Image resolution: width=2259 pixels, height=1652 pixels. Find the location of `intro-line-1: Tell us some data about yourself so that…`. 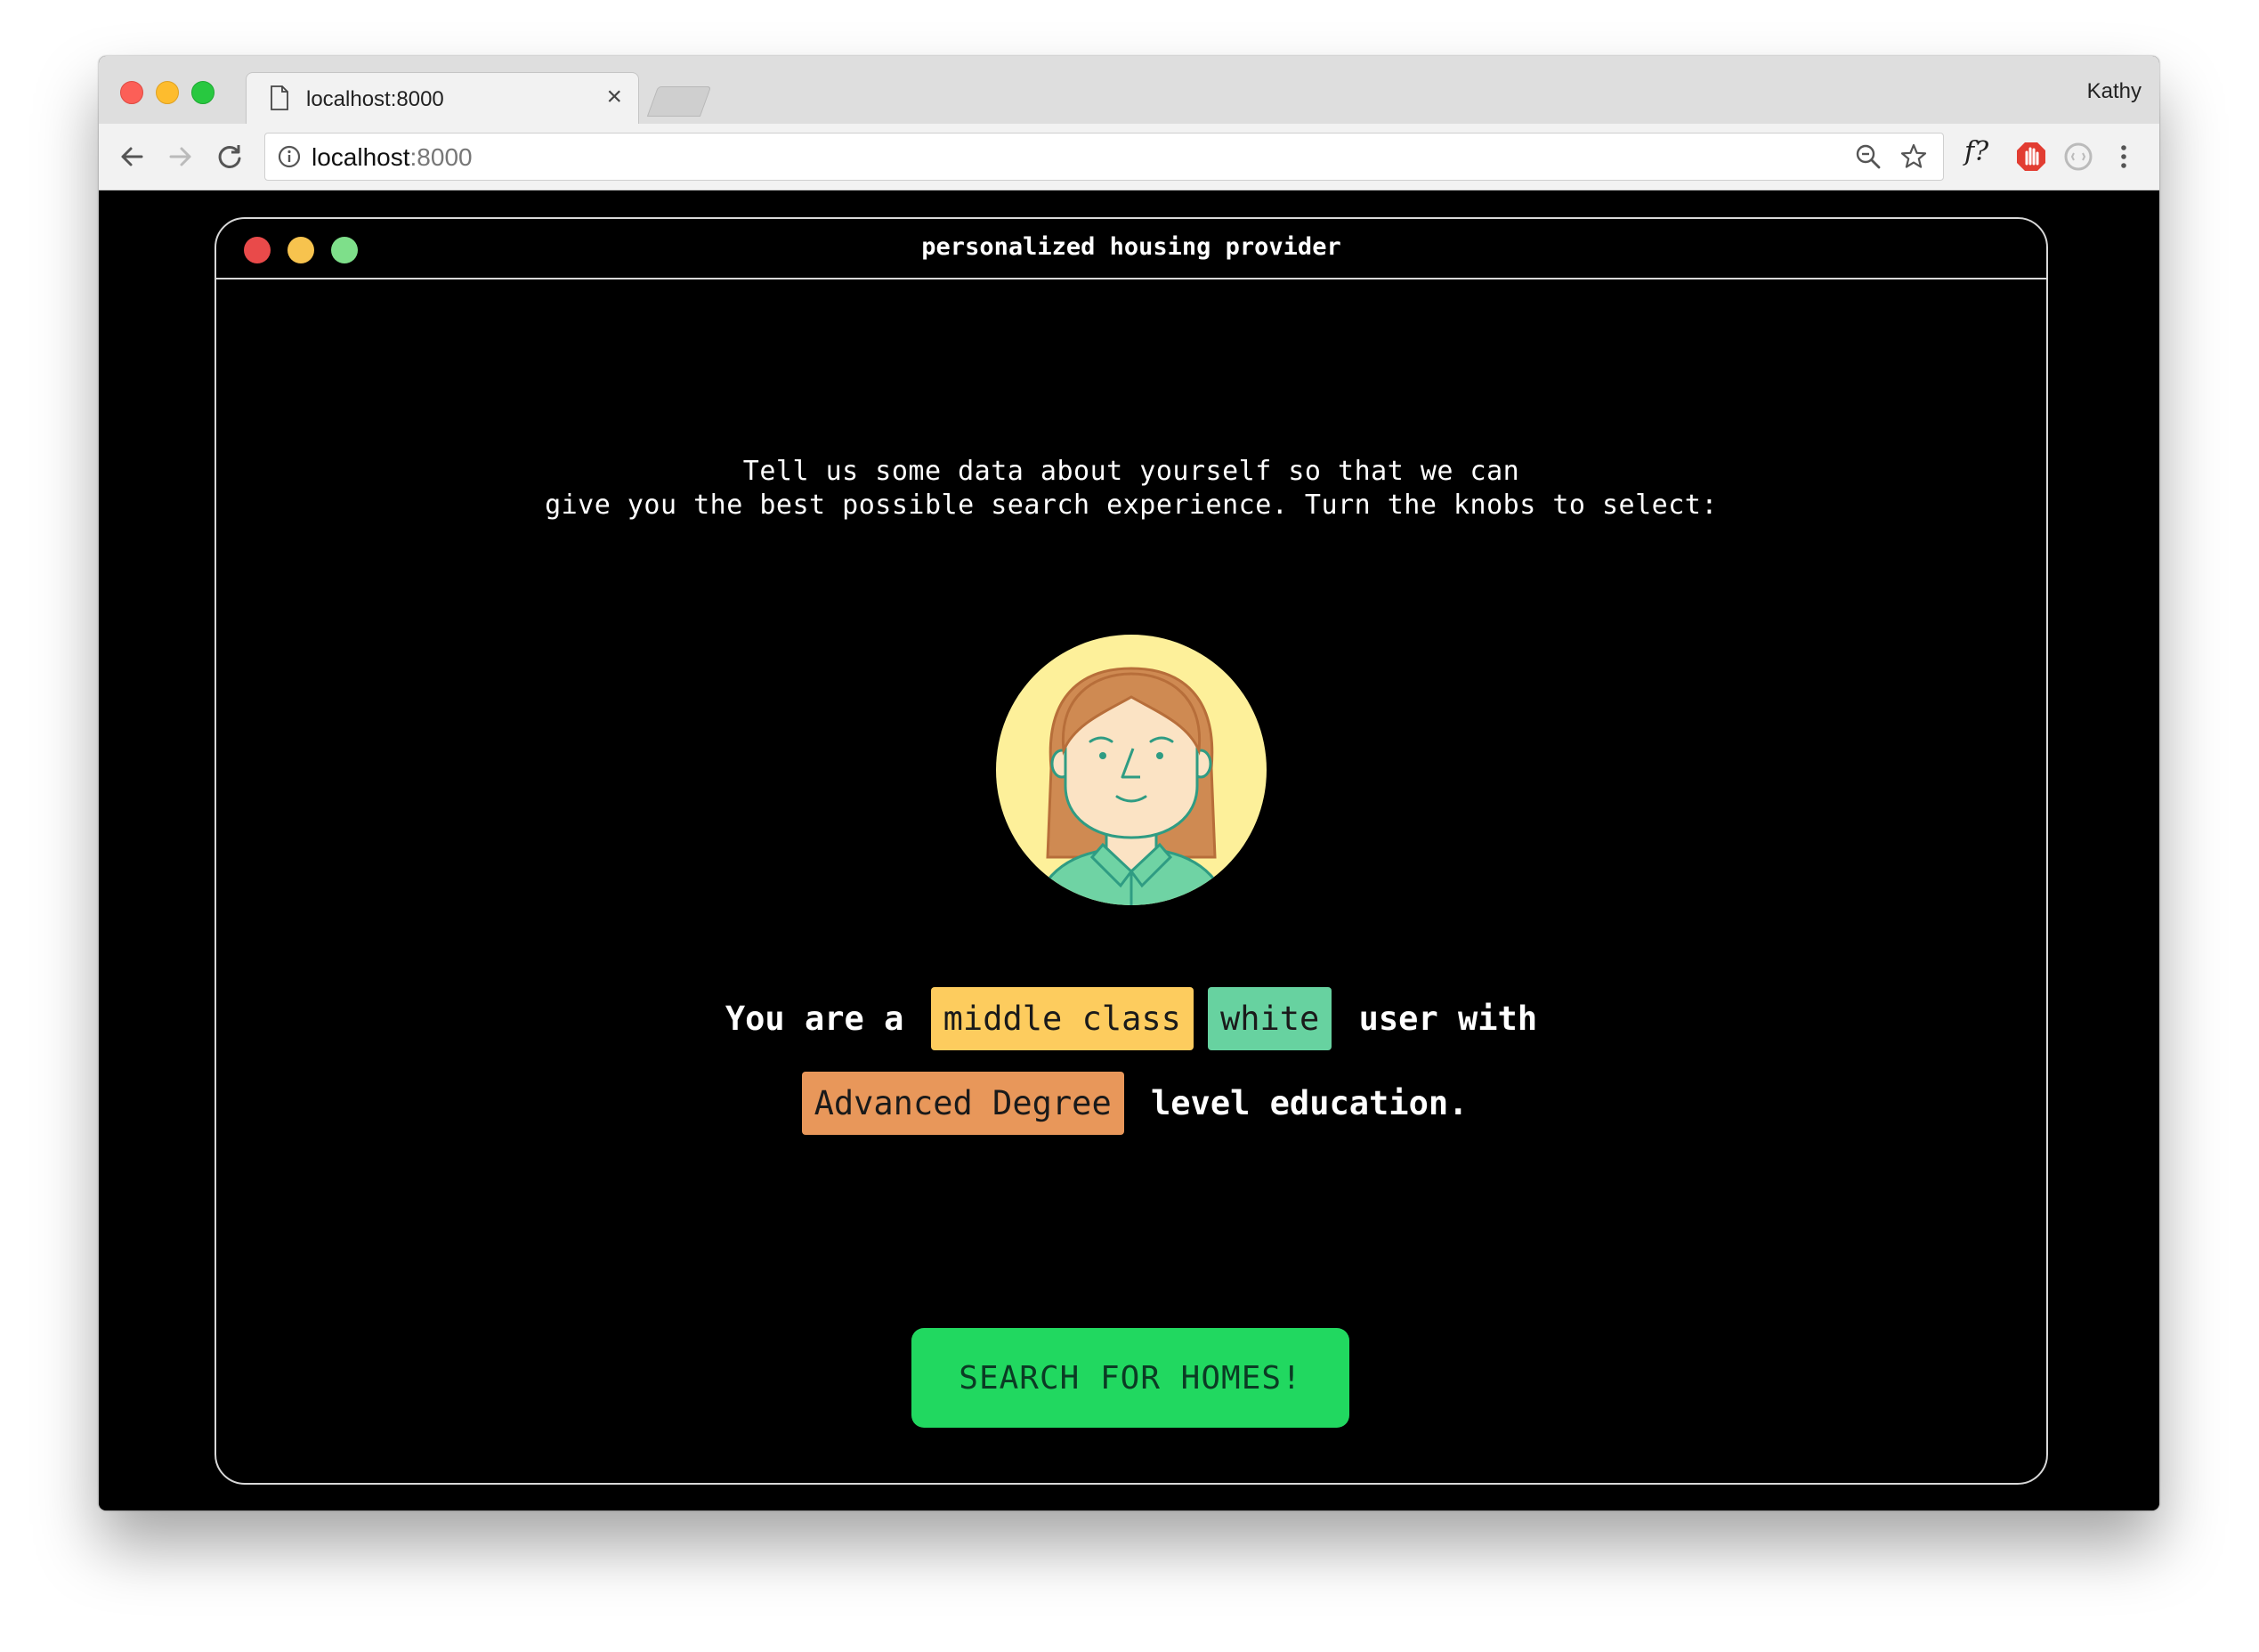

intro-line-1: Tell us some data about yourself so that… is located at coordinates (1131, 471).